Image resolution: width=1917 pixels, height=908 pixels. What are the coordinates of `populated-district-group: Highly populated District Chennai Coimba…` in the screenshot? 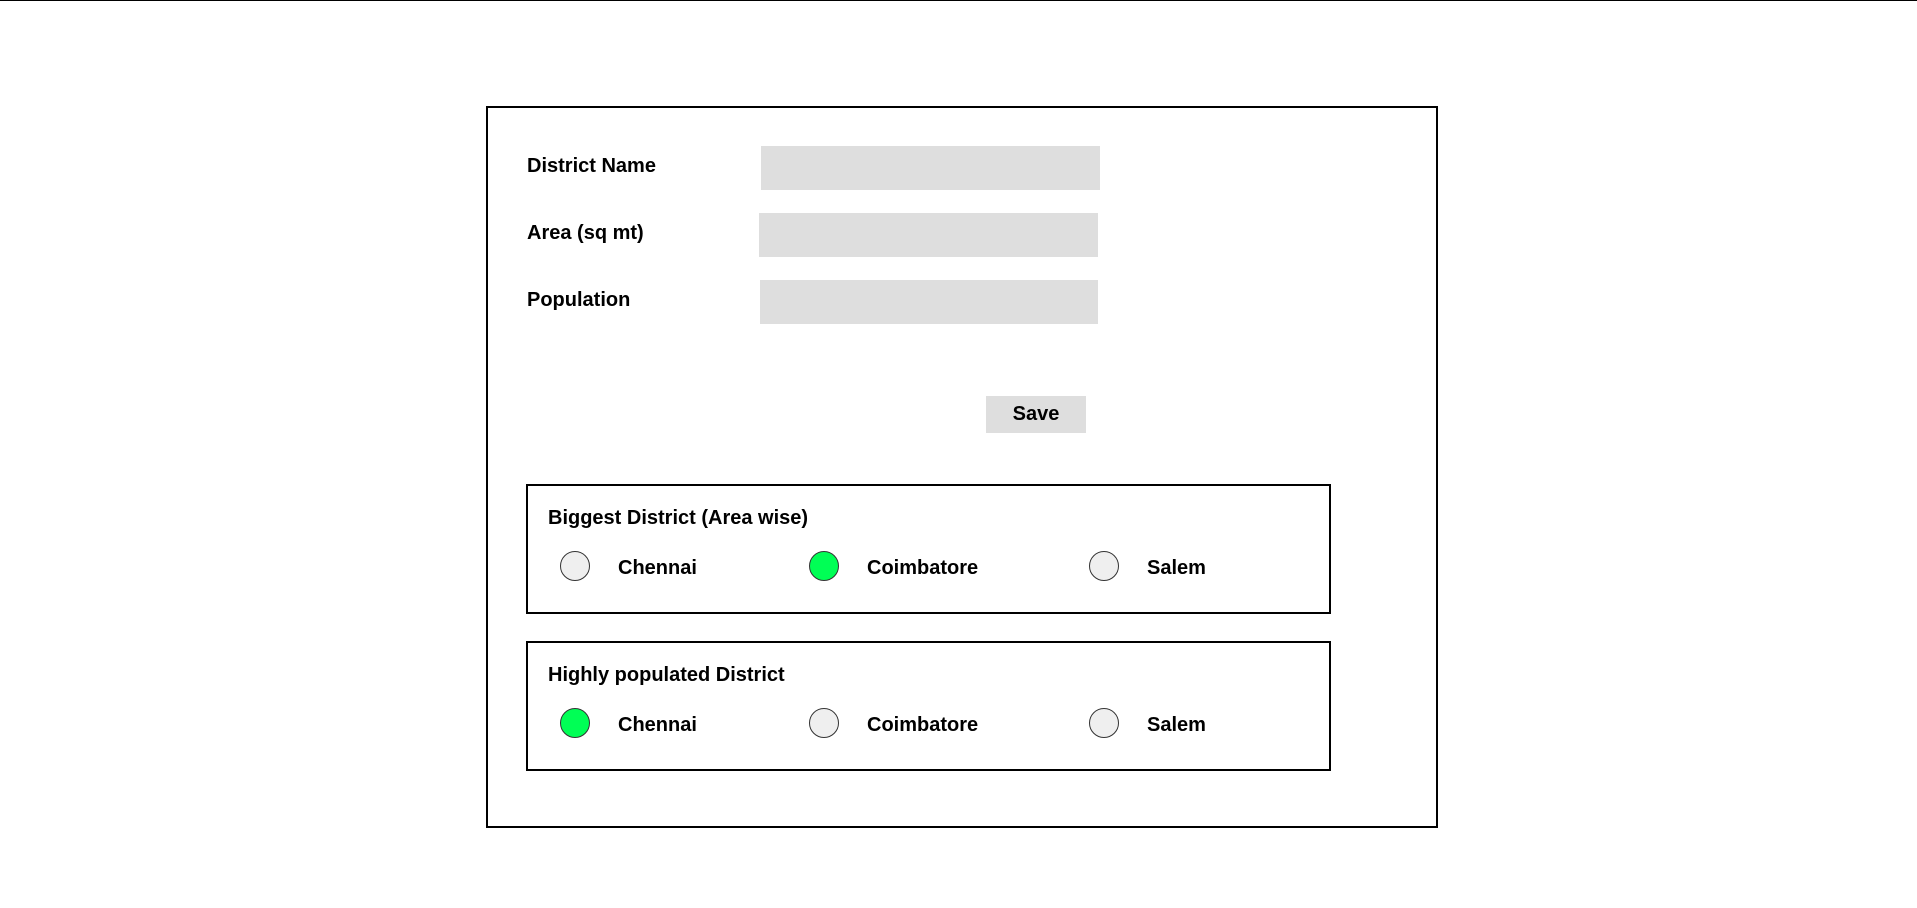 It's located at (928, 706).